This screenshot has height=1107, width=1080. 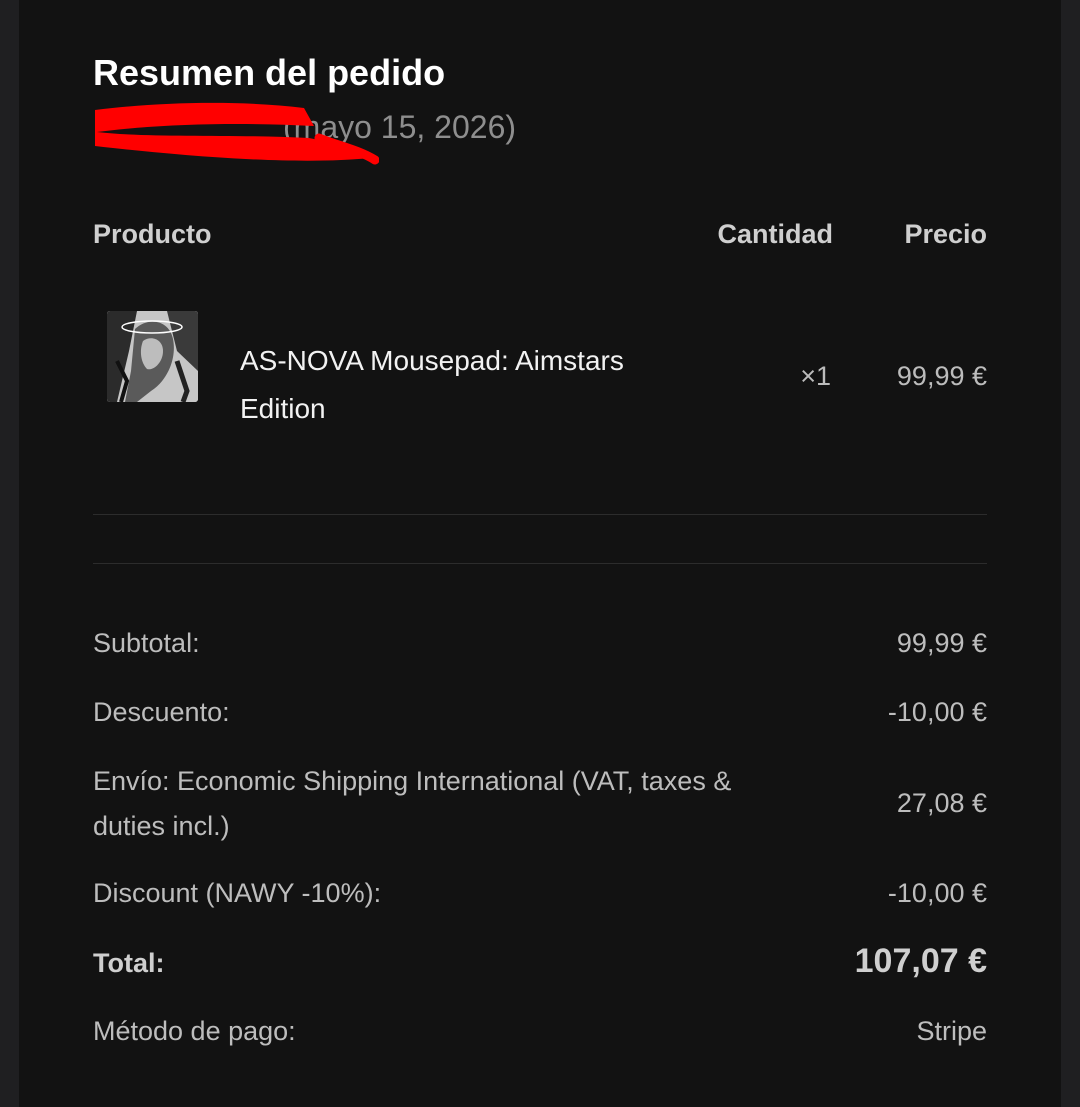 I want to click on shipping-value: 27,08 €, so click(x=941, y=803).